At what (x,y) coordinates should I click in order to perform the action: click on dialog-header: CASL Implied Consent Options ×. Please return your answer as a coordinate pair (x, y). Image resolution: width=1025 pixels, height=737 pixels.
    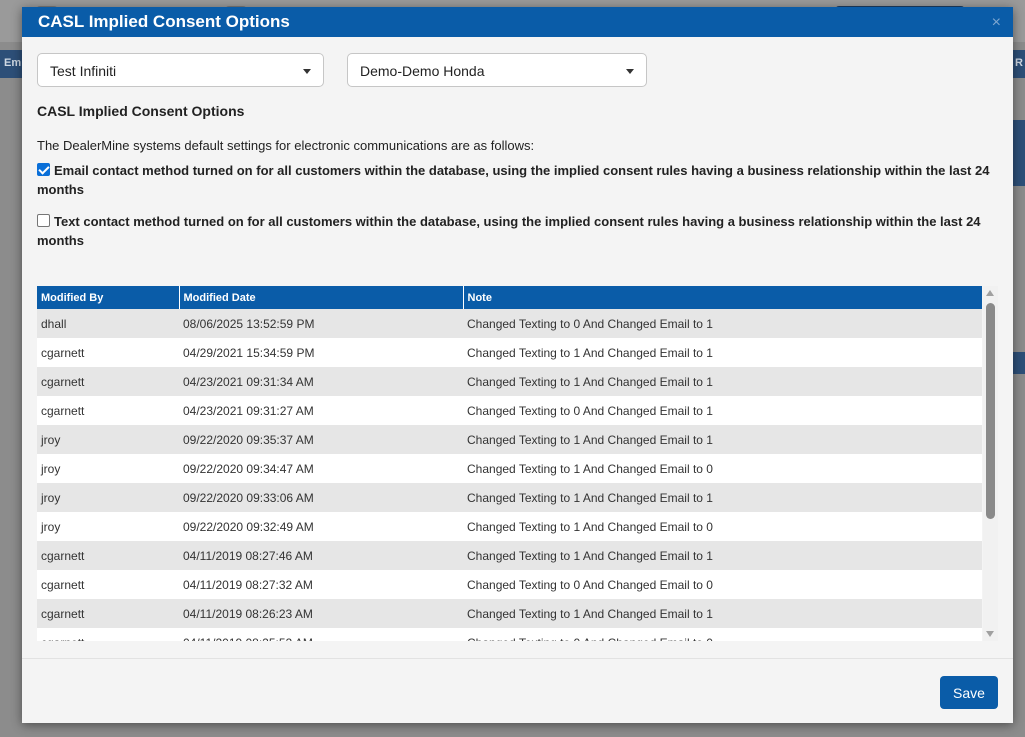
    Looking at the image, I should click on (517, 22).